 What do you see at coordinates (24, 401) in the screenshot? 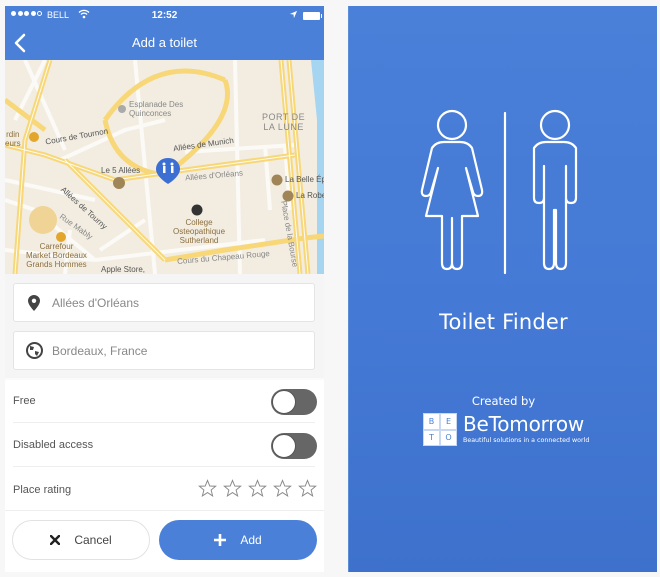
I see `free-label: Free` at bounding box center [24, 401].